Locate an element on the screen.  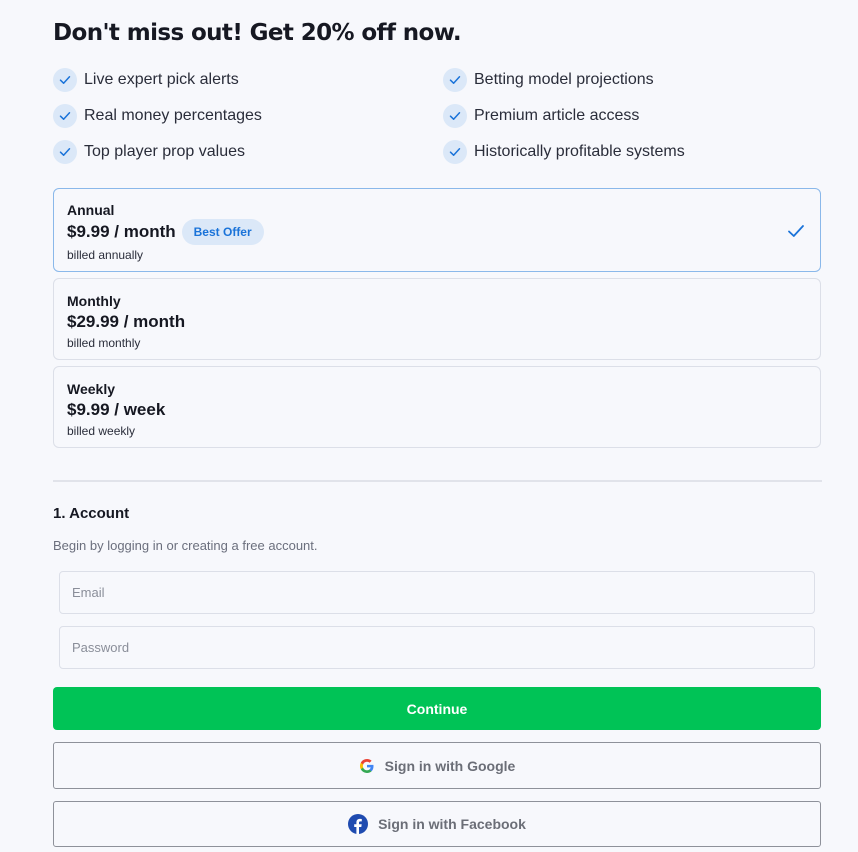
plan-price: $29.99 / month is located at coordinates (126, 321).